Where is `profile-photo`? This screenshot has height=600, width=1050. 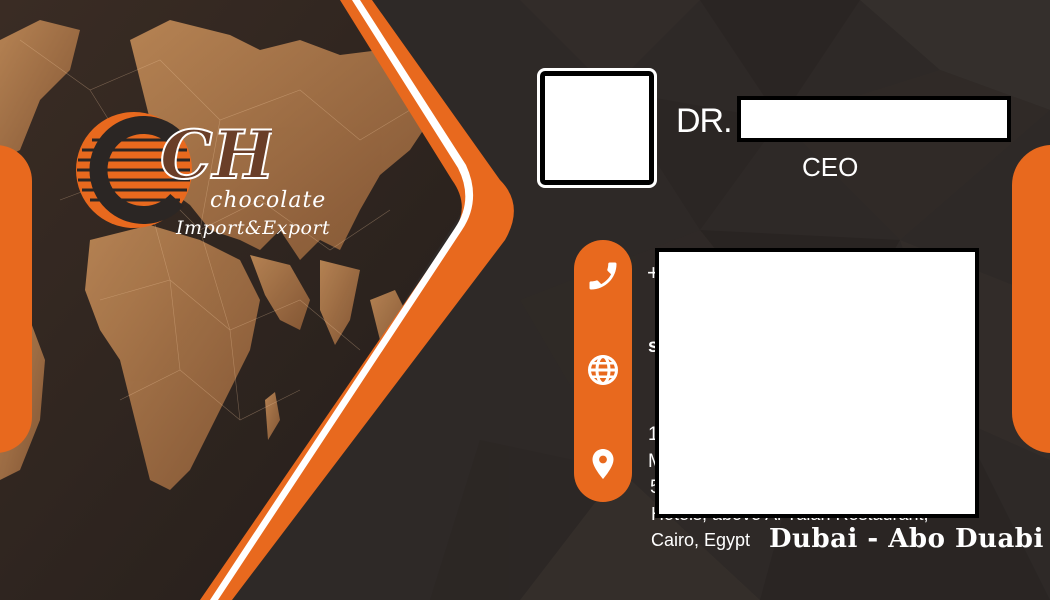
profile-photo is located at coordinates (597, 128).